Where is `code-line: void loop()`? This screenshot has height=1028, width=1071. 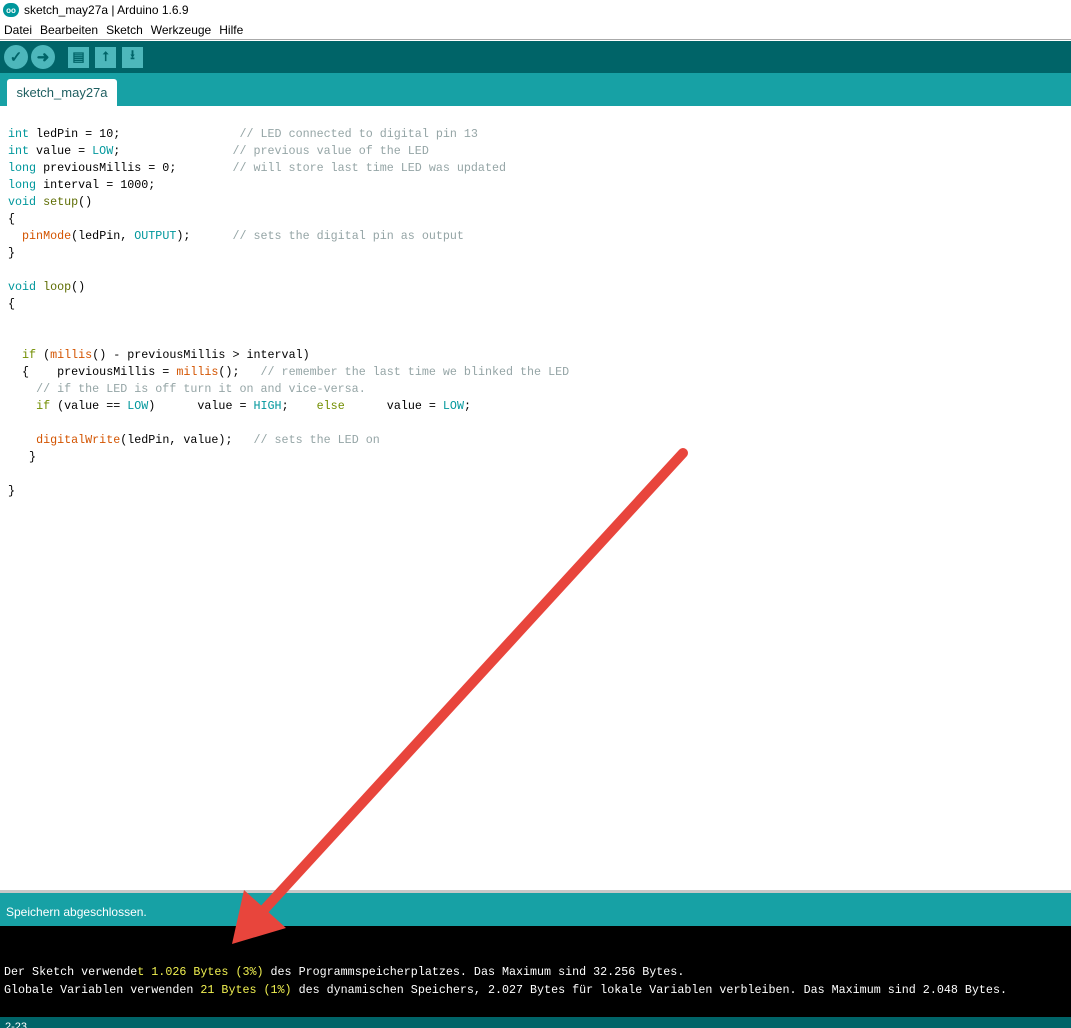
code-line: void loop() is located at coordinates (288, 287).